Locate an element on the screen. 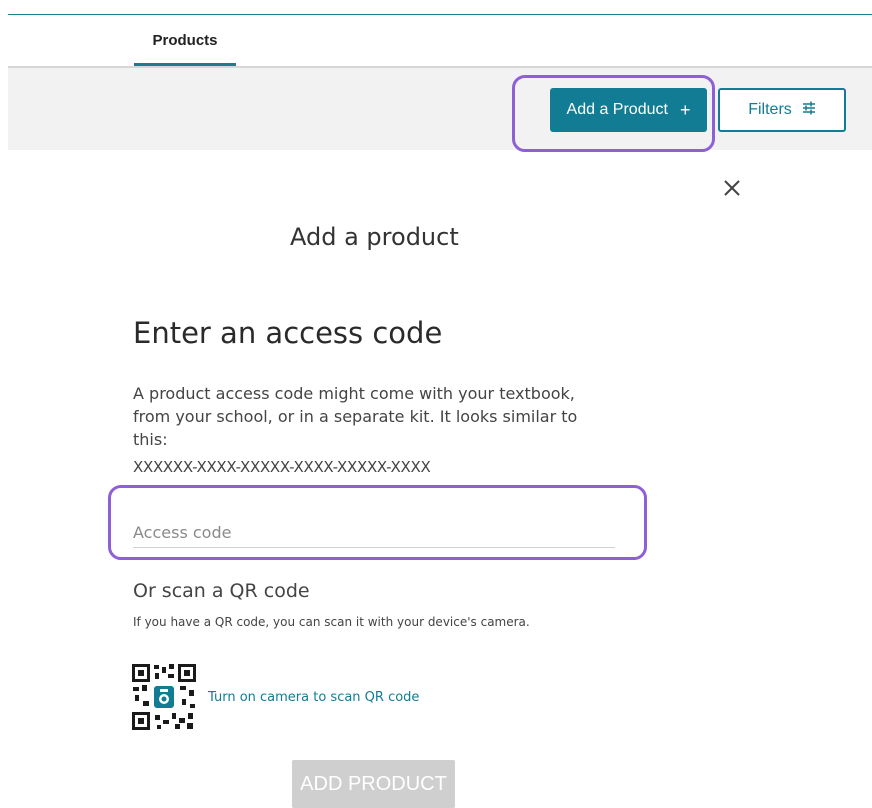  filters-label: Filters is located at coordinates (770, 109).